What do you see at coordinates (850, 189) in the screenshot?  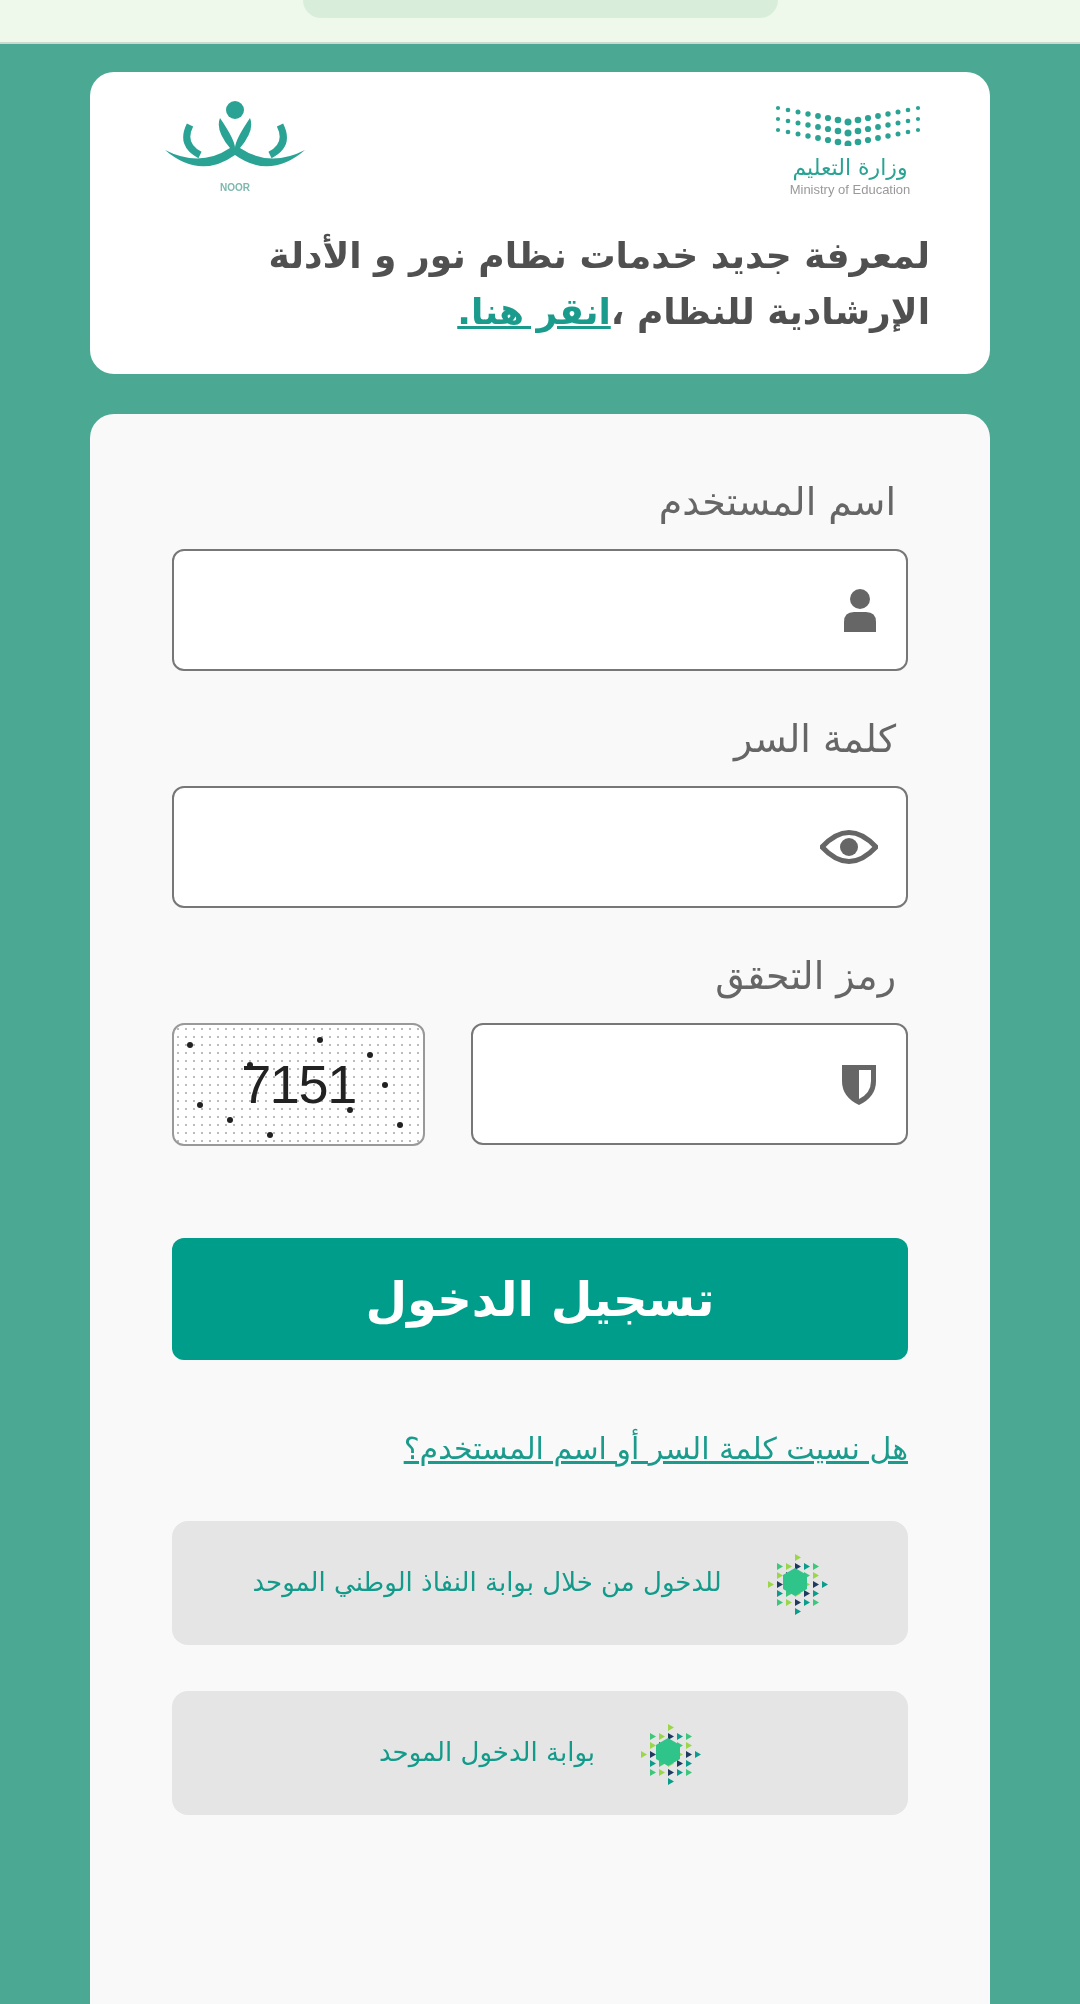 I see `ministry-name-english: Ministry of Education` at bounding box center [850, 189].